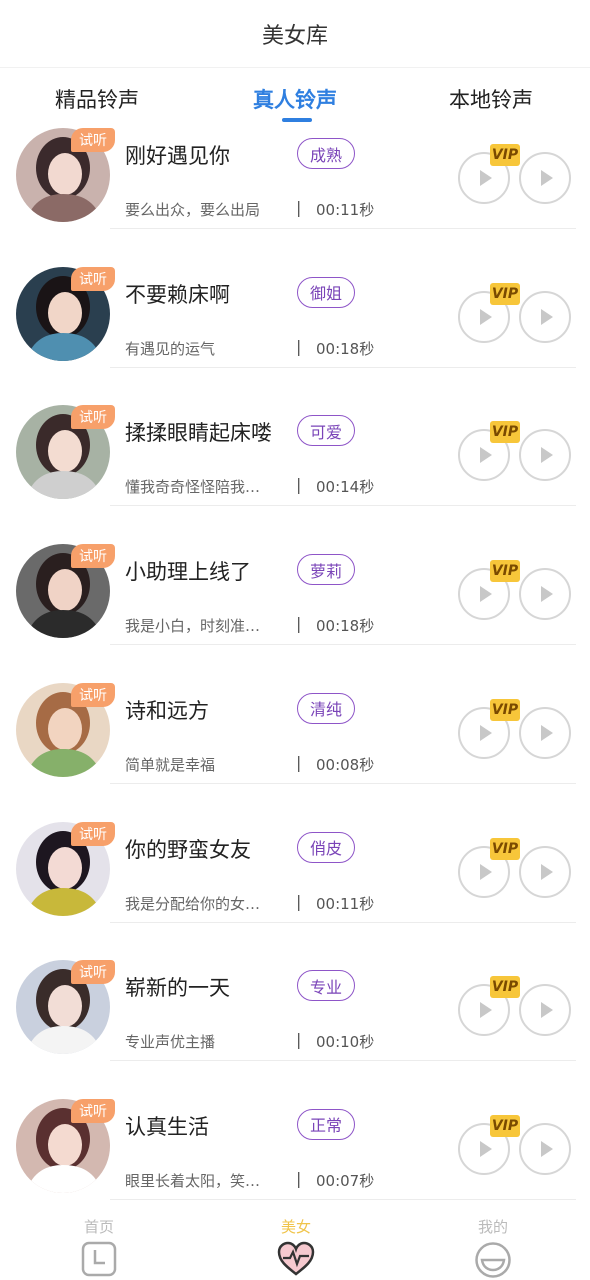  What do you see at coordinates (491, 99) in the screenshot?
I see `tab-local-ringtones: 本地铃声` at bounding box center [491, 99].